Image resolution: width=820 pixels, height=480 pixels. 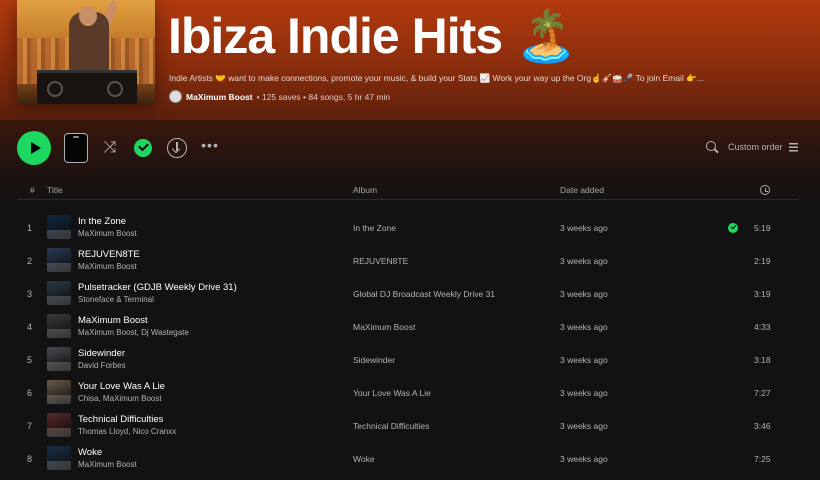 What do you see at coordinates (109, 254) in the screenshot?
I see `track-title: REJUVEN8TE` at bounding box center [109, 254].